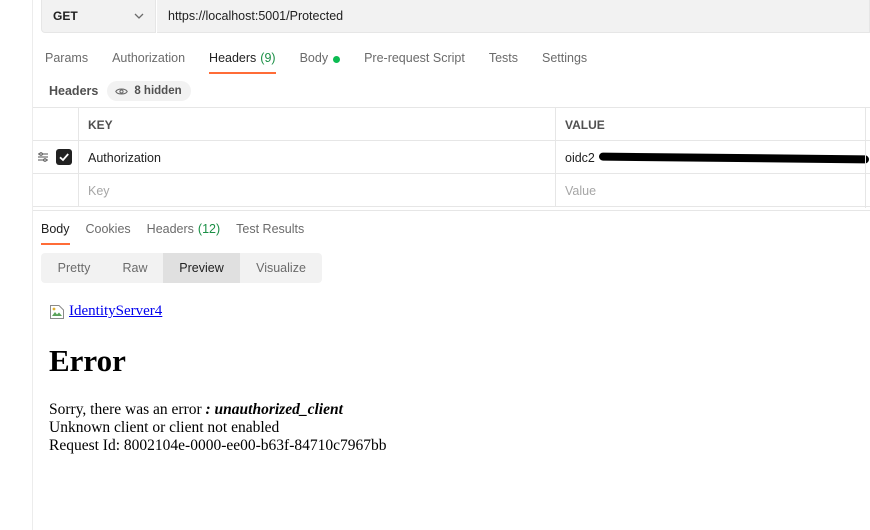  Describe the element at coordinates (55, 124) in the screenshot. I see `drag-column` at that location.